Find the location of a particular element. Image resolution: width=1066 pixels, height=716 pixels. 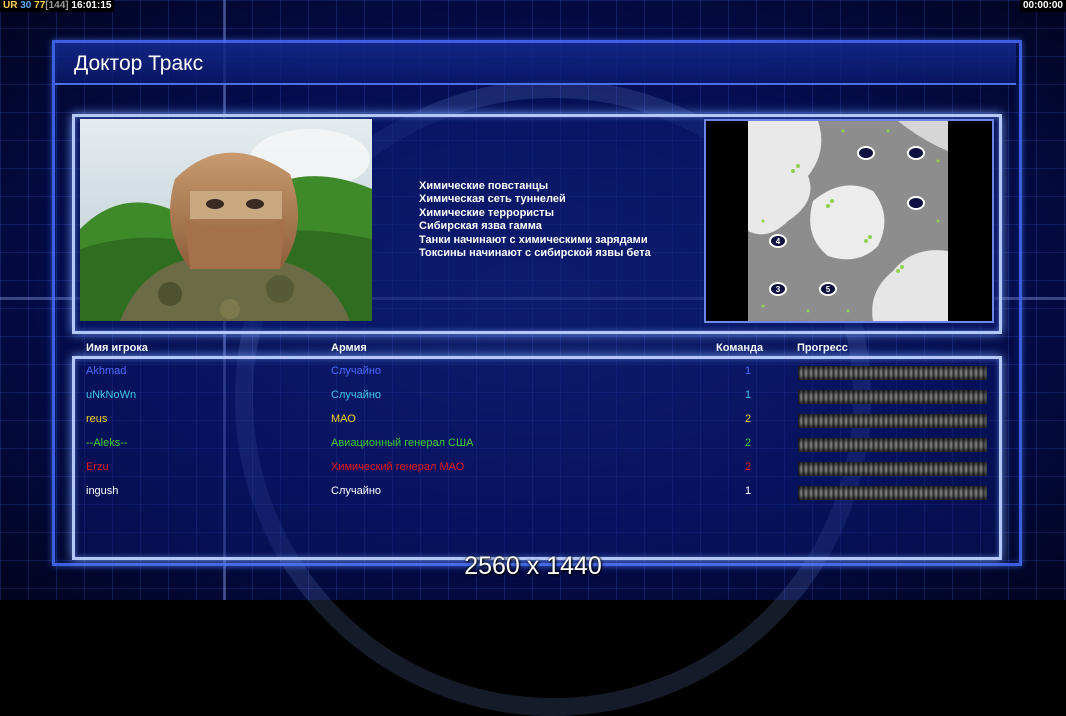

header-army: Армия is located at coordinates (349, 348).